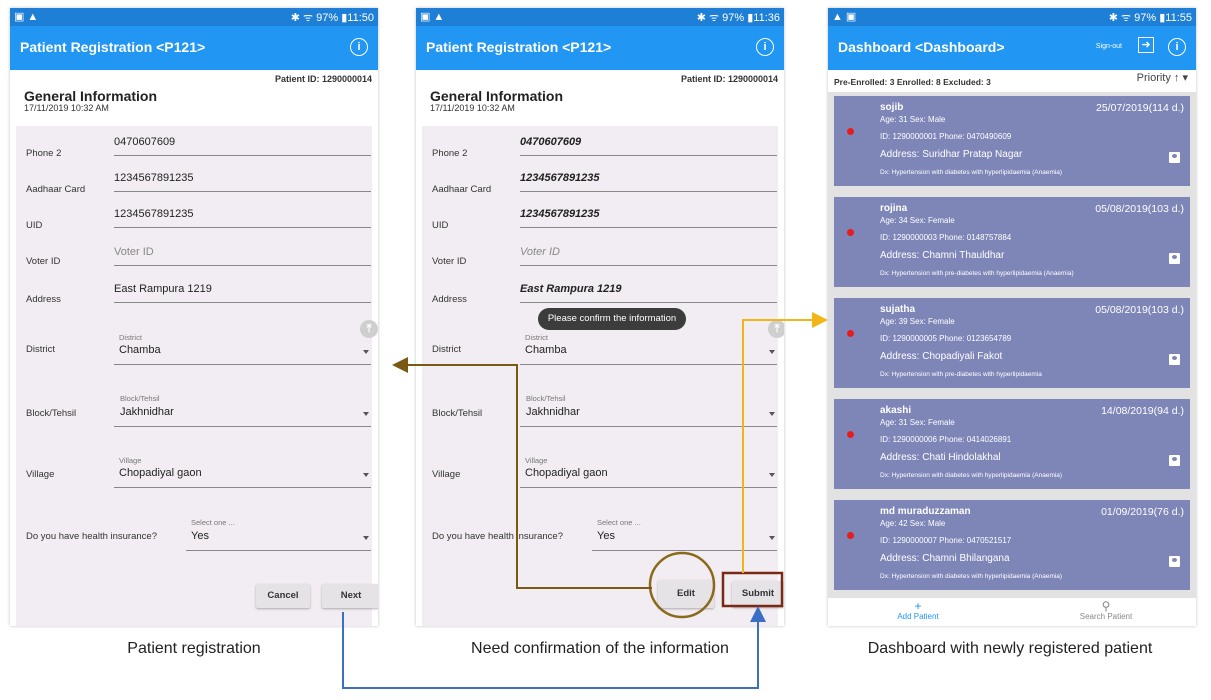 This screenshot has height=700, width=1211. I want to click on submit-highlight, so click(752, 589).